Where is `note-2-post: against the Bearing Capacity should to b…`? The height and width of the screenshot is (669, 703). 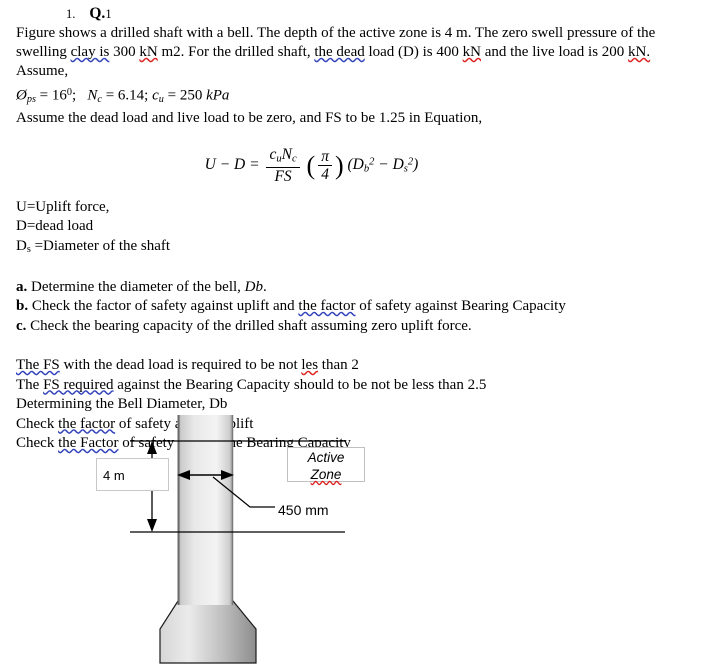 note-2-post: against the Bearing Capacity should to b… is located at coordinates (300, 384).